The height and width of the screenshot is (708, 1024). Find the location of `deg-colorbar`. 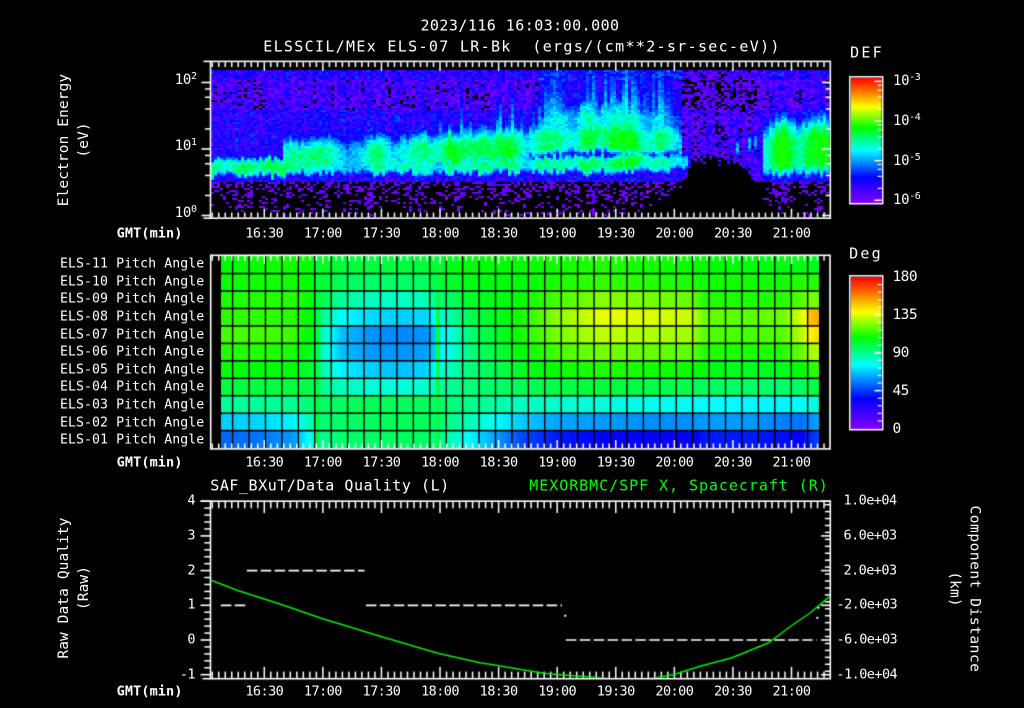

deg-colorbar is located at coordinates (868, 353).